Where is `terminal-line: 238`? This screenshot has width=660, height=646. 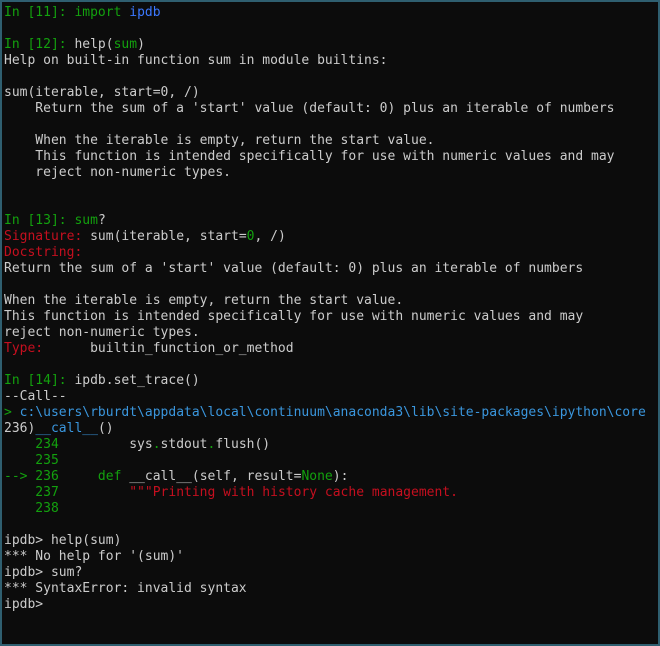
terminal-line: 238 is located at coordinates (331, 509).